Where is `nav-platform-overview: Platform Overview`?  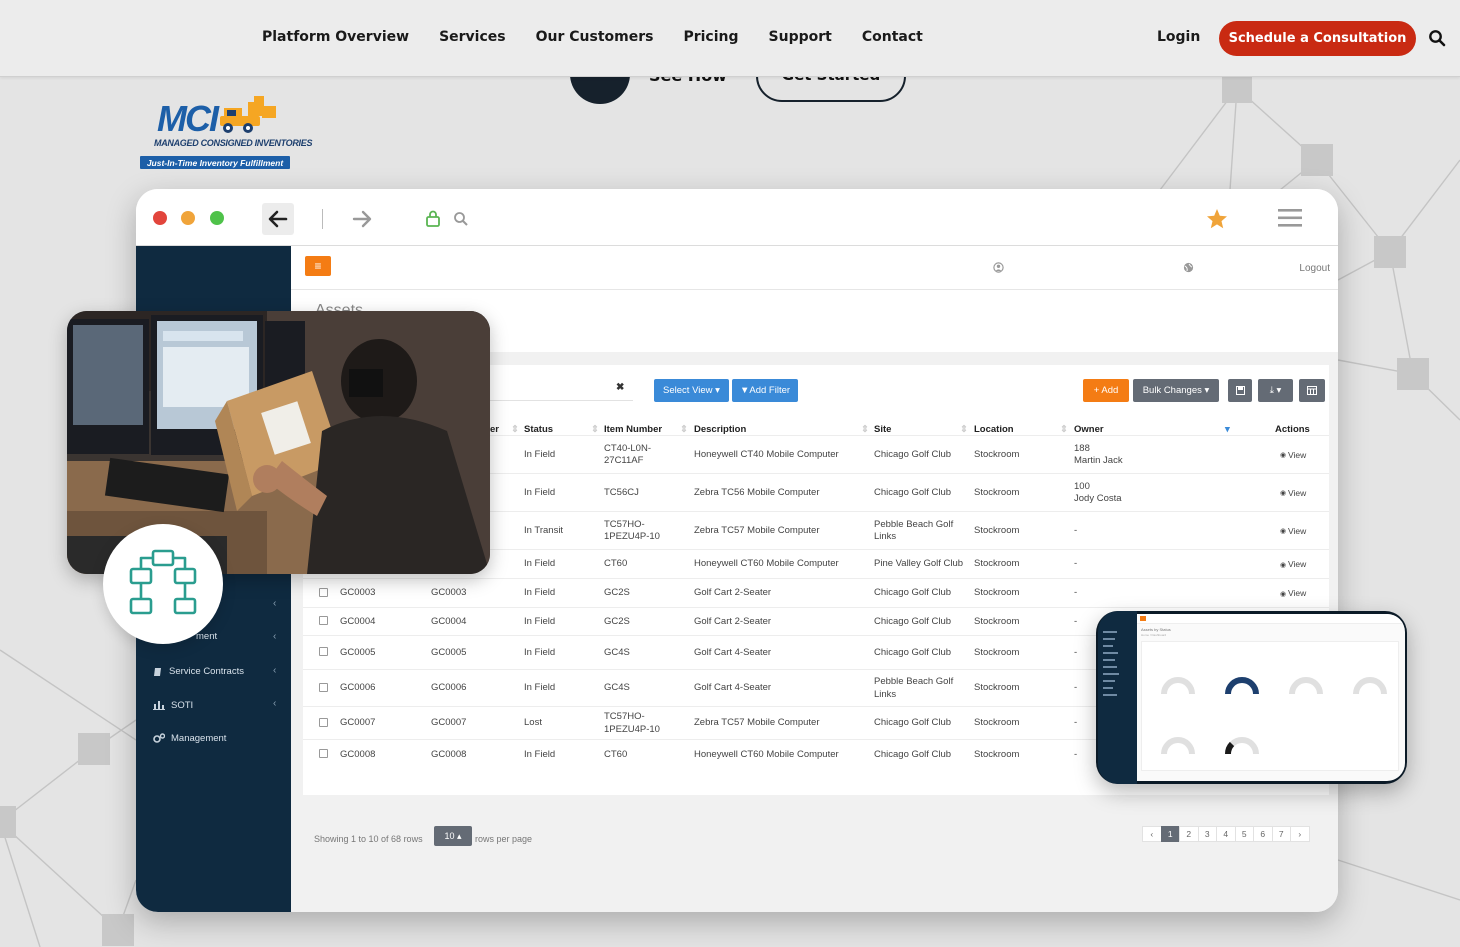
nav-platform-overview: Platform Overview is located at coordinates (335, 37).